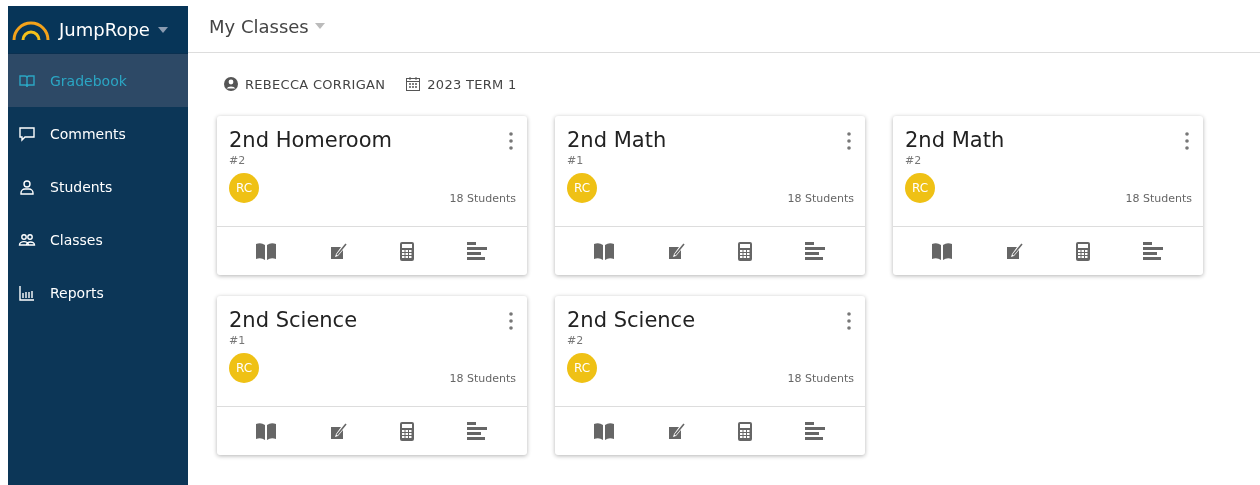 This screenshot has height=485, width=1260. What do you see at coordinates (162, 29) in the screenshot?
I see `caret-icon` at bounding box center [162, 29].